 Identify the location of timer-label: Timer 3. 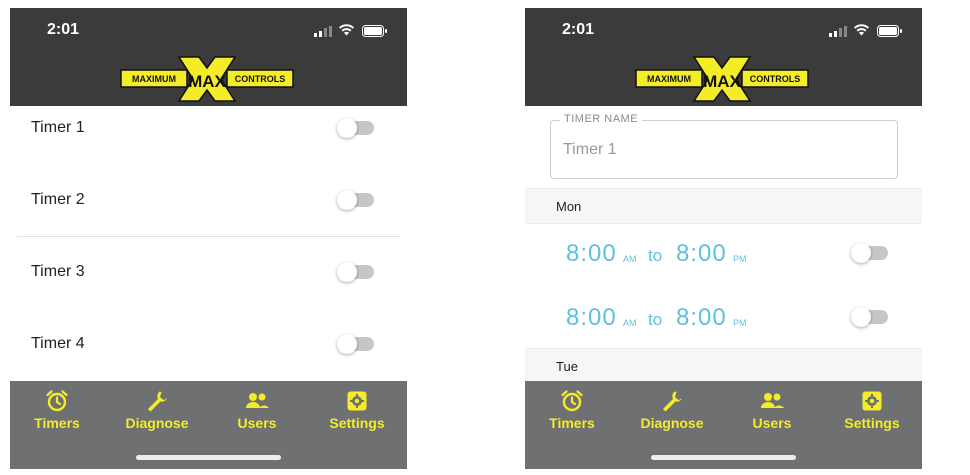
(58, 271).